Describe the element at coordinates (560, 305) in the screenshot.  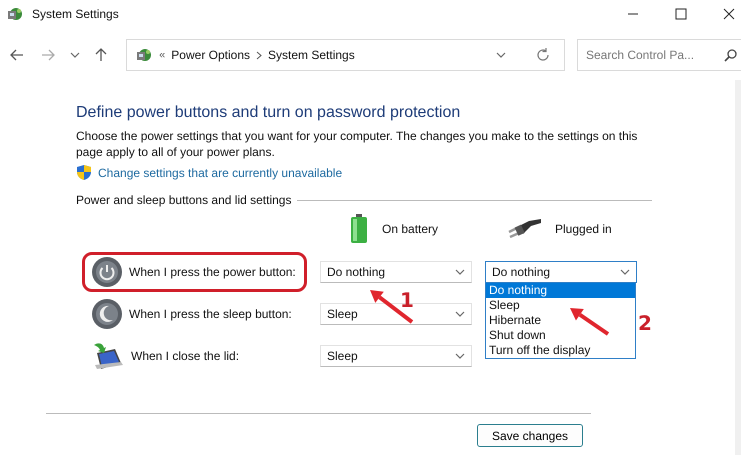
I see `dropdown-option: Sleep` at that location.